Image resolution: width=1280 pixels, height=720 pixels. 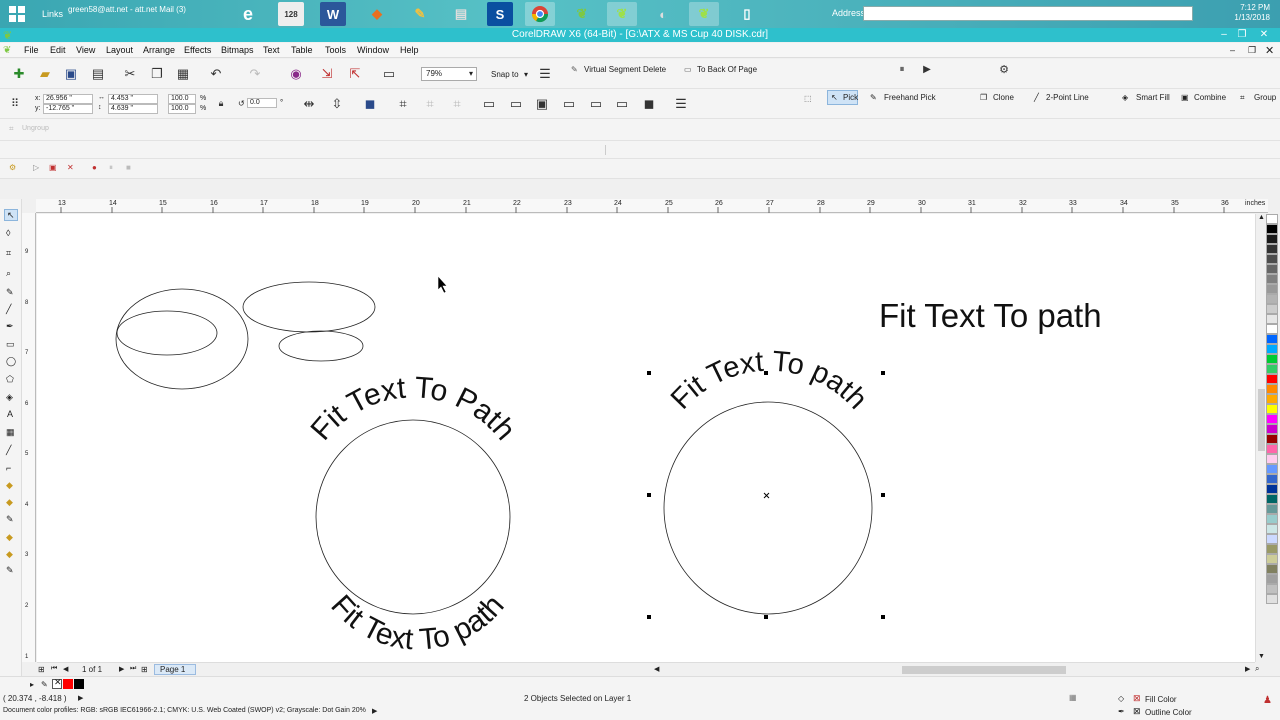 What do you see at coordinates (1004, 69) in the screenshot?
I see `settings-icon: ⚙` at bounding box center [1004, 69].